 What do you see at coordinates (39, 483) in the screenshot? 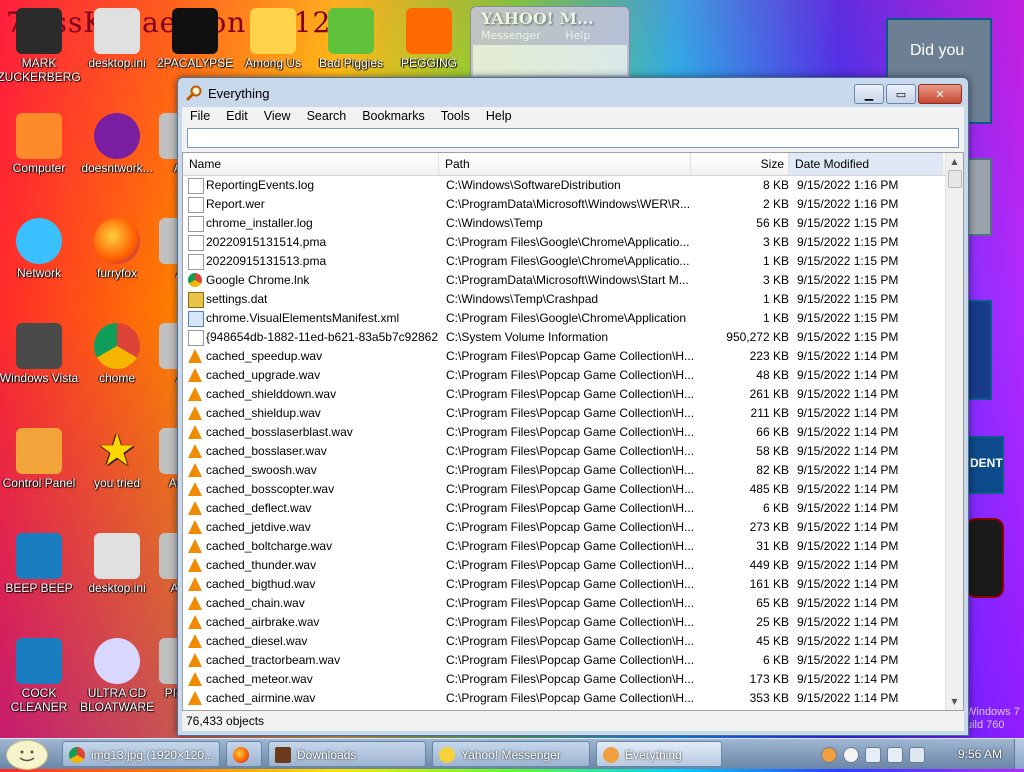
I see `desktop-icon-label: Control Panel` at bounding box center [39, 483].